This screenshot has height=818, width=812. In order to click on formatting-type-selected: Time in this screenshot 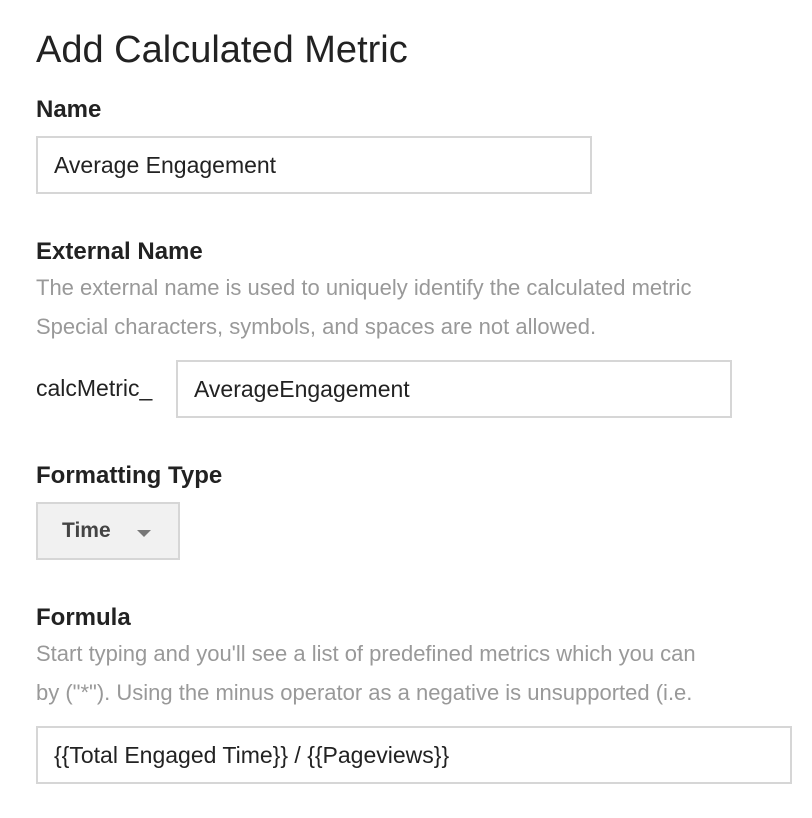, I will do `click(86, 530)`.